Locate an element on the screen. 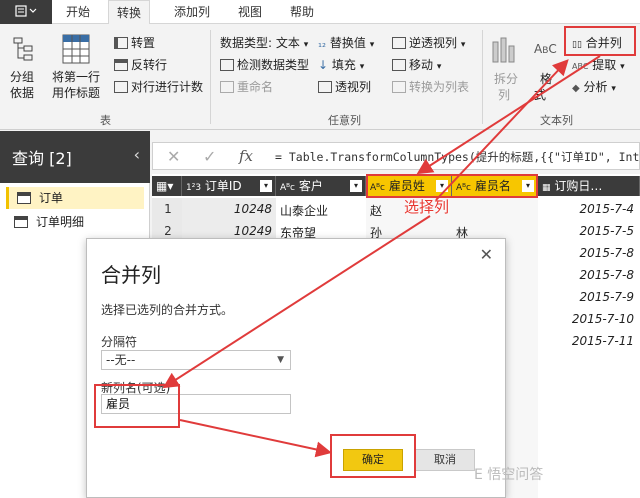 The height and width of the screenshot is (498, 640). format-icon: ABC is located at coordinates (545, 49).